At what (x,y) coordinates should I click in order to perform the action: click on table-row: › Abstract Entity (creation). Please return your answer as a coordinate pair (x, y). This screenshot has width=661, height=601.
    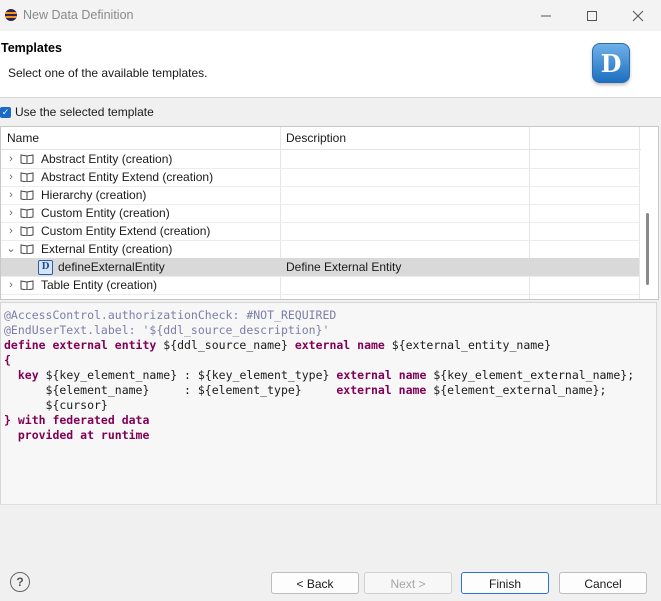
    Looking at the image, I should click on (320, 159).